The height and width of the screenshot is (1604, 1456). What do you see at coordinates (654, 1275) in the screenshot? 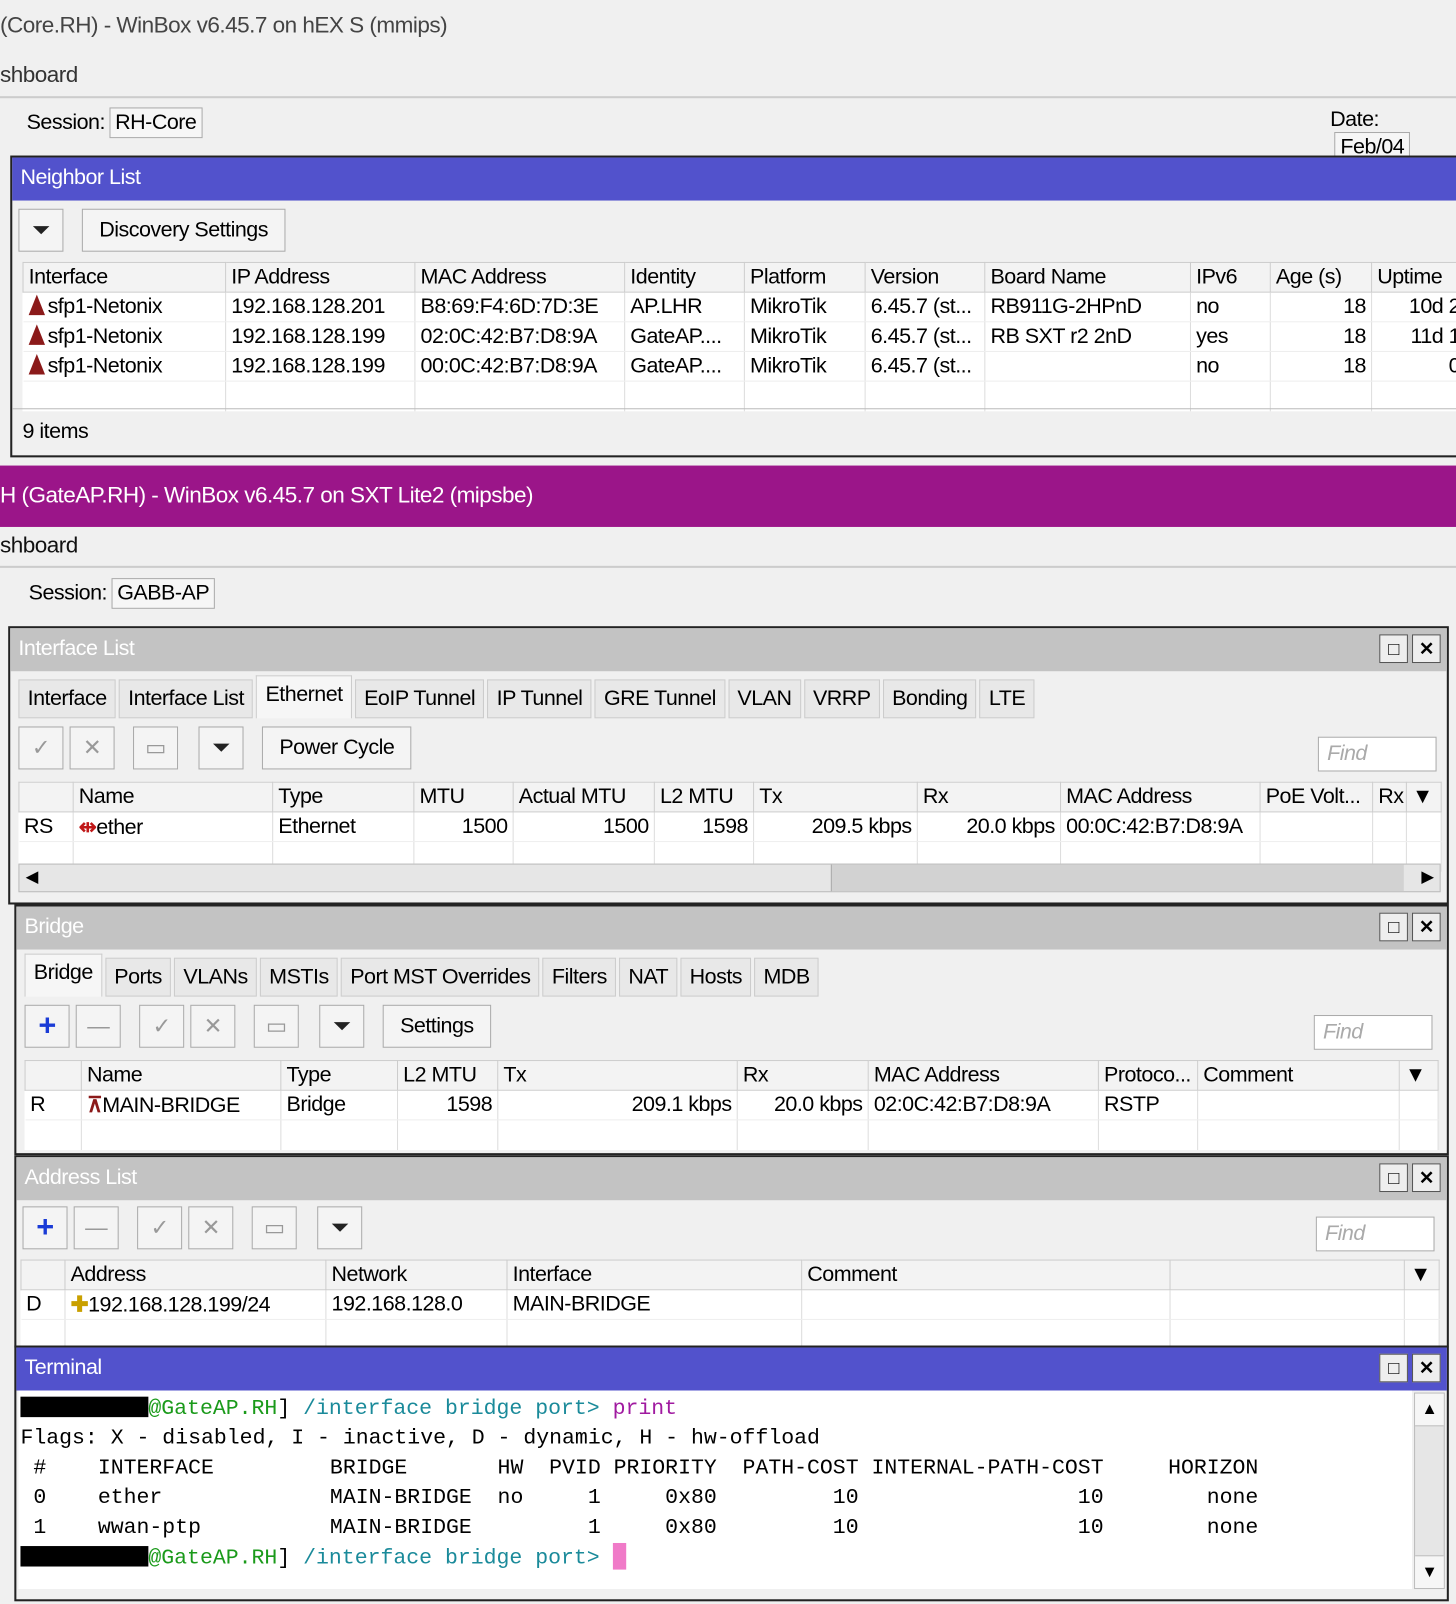
I see `column-header: Interface` at bounding box center [654, 1275].